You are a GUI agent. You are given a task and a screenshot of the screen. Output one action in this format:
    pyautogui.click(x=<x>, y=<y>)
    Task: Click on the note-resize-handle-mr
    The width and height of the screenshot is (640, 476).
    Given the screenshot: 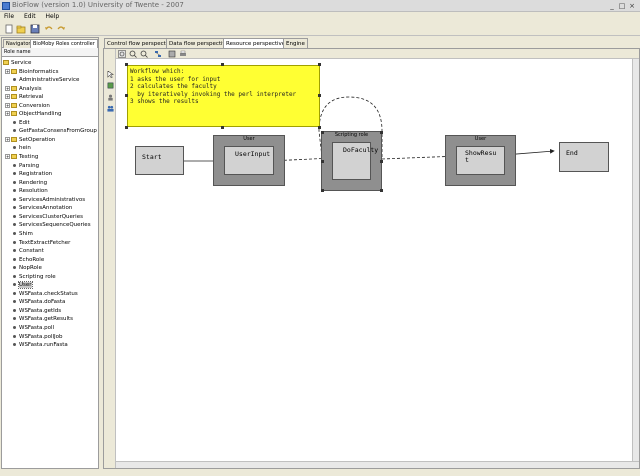 What is the action you would take?
    pyautogui.click(x=319, y=95)
    